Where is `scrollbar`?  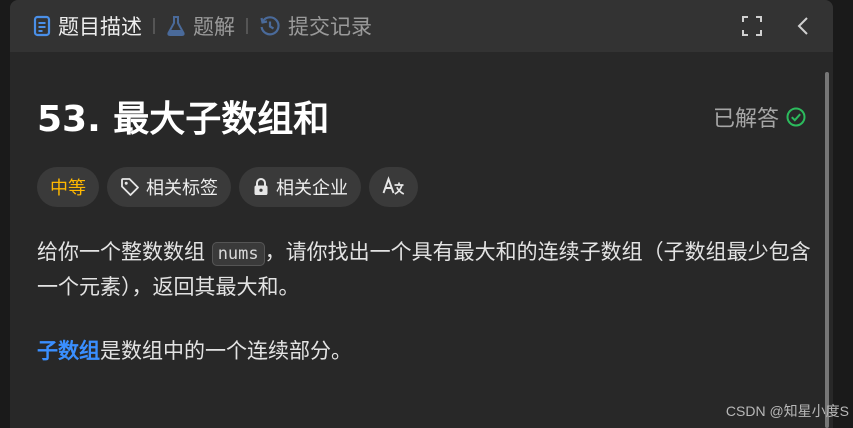 scrollbar is located at coordinates (827, 250).